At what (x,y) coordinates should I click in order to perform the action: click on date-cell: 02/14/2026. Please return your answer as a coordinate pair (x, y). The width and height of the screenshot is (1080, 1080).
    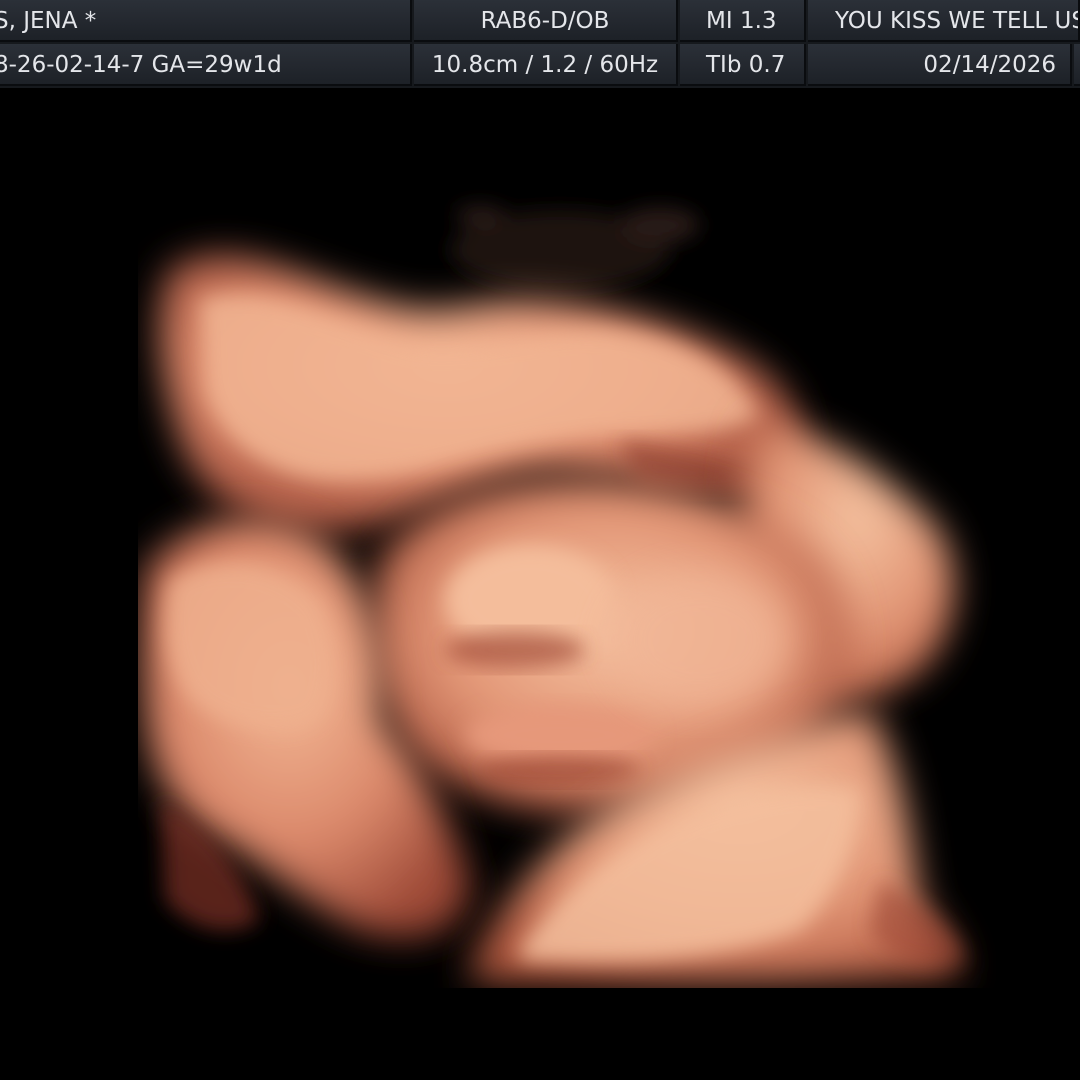
    Looking at the image, I should click on (940, 65).